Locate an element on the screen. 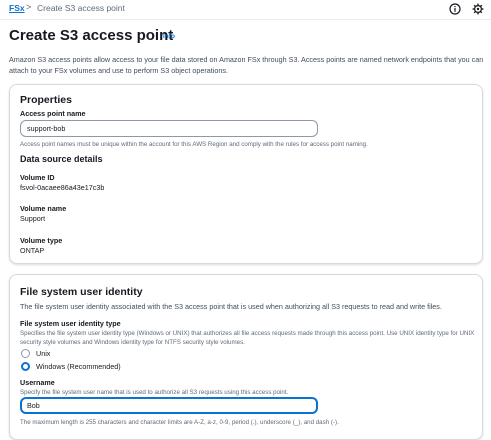  identity-type-label: File system user identity type is located at coordinates (70, 323).